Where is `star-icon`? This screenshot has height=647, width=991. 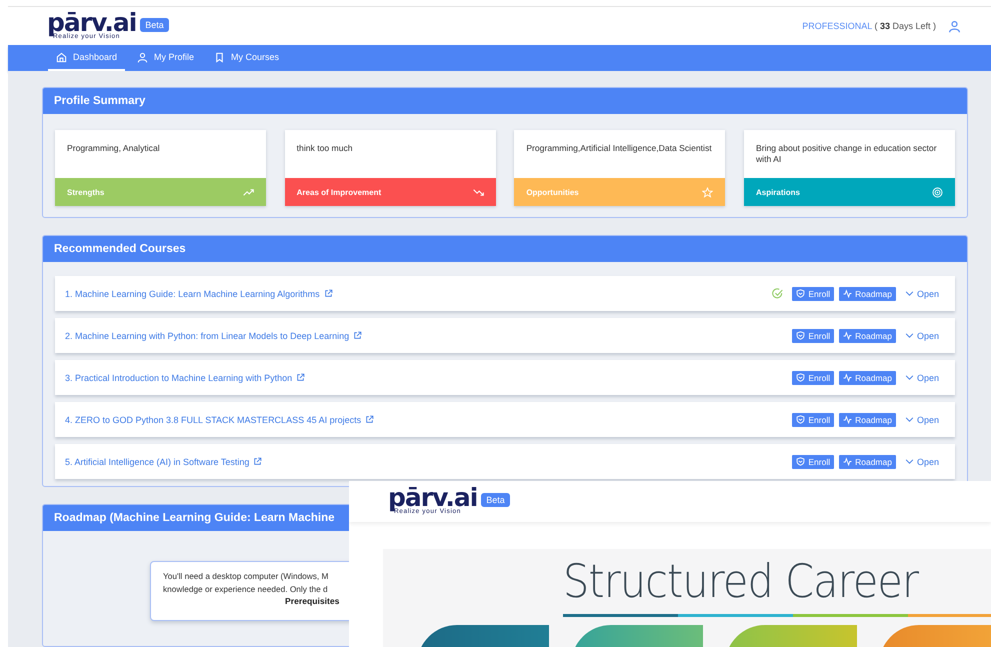 star-icon is located at coordinates (708, 192).